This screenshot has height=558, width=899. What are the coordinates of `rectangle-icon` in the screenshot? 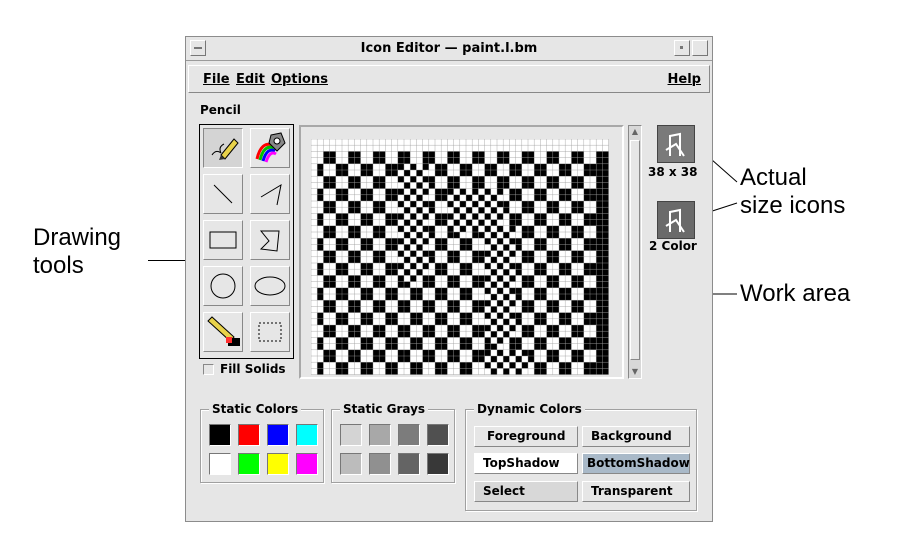 It's located at (223, 240).